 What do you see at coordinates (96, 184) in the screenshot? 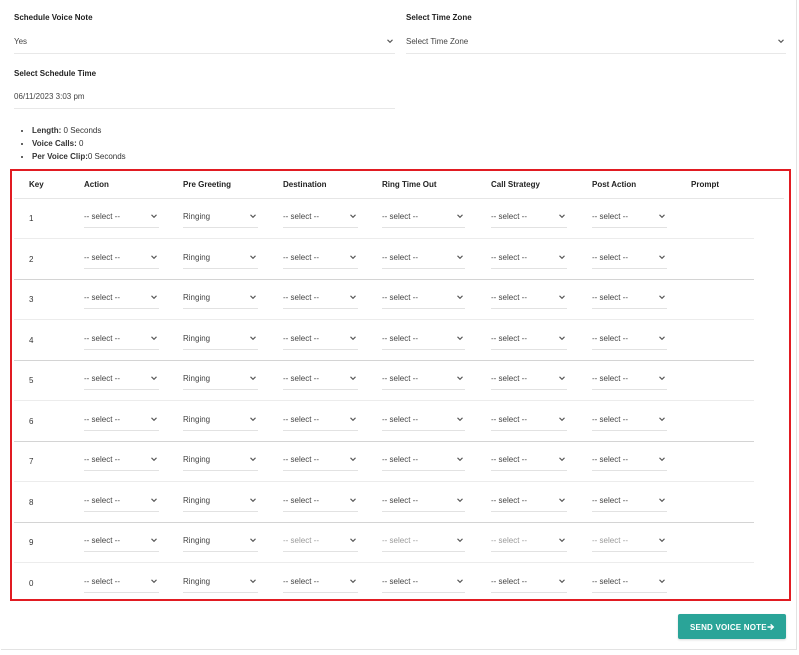
I see `header-action: Action` at bounding box center [96, 184].